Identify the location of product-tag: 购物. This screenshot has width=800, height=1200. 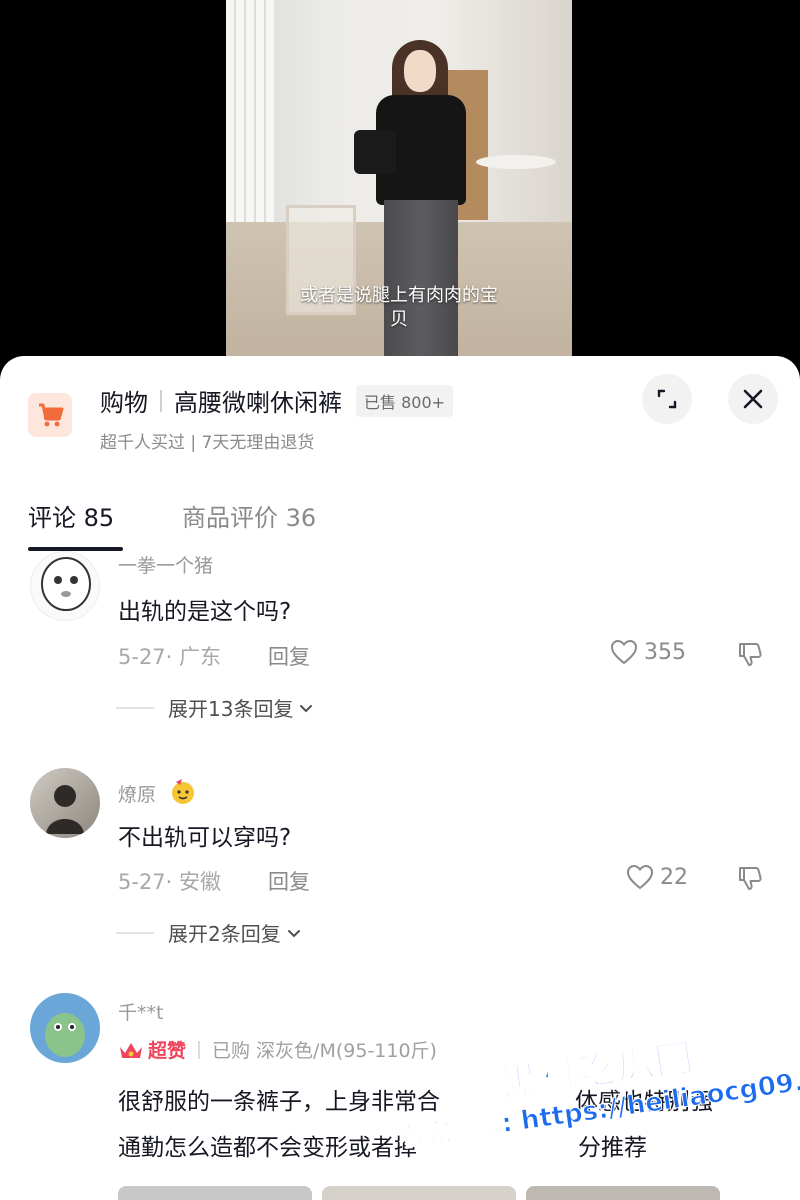
(124, 403).